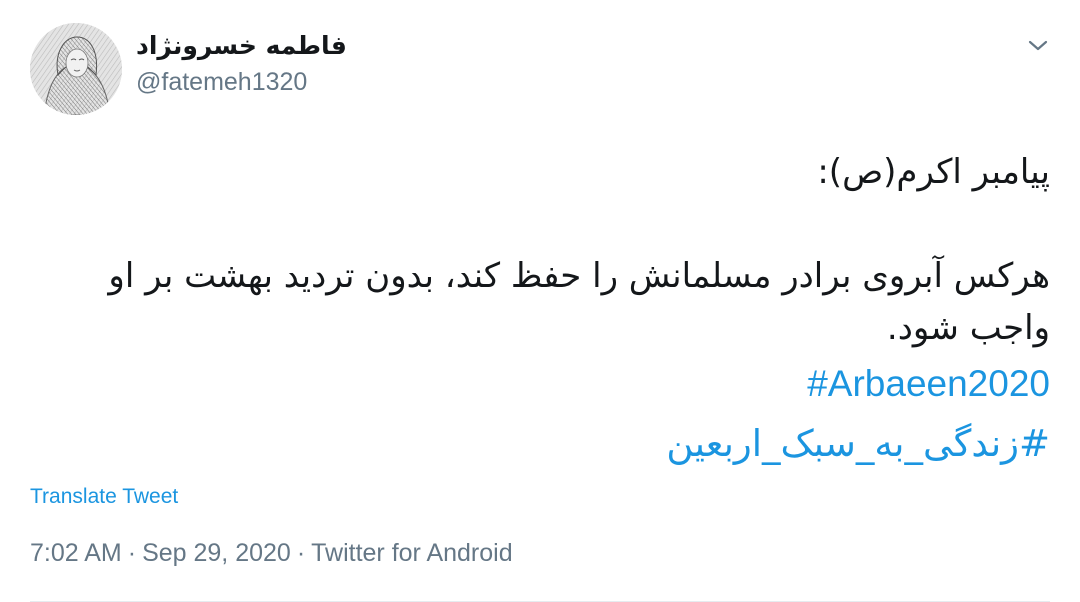  Describe the element at coordinates (216, 553) in the screenshot. I see `tweet-date: Sep 29, 2020` at that location.